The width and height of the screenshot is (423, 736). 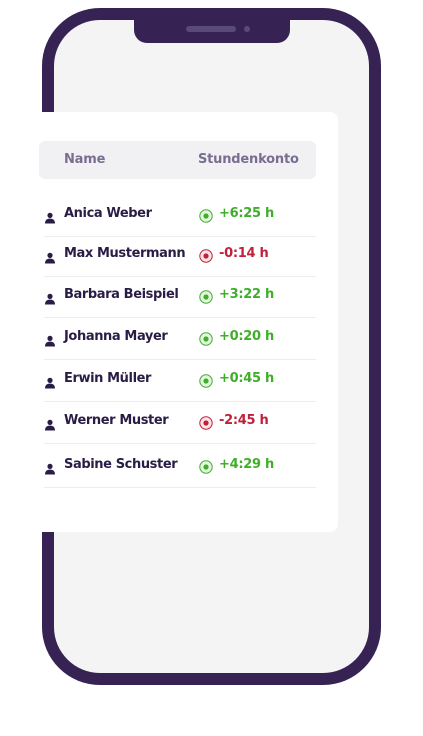 What do you see at coordinates (244, 420) in the screenshot?
I see `hours-balance: -2:45 h` at bounding box center [244, 420].